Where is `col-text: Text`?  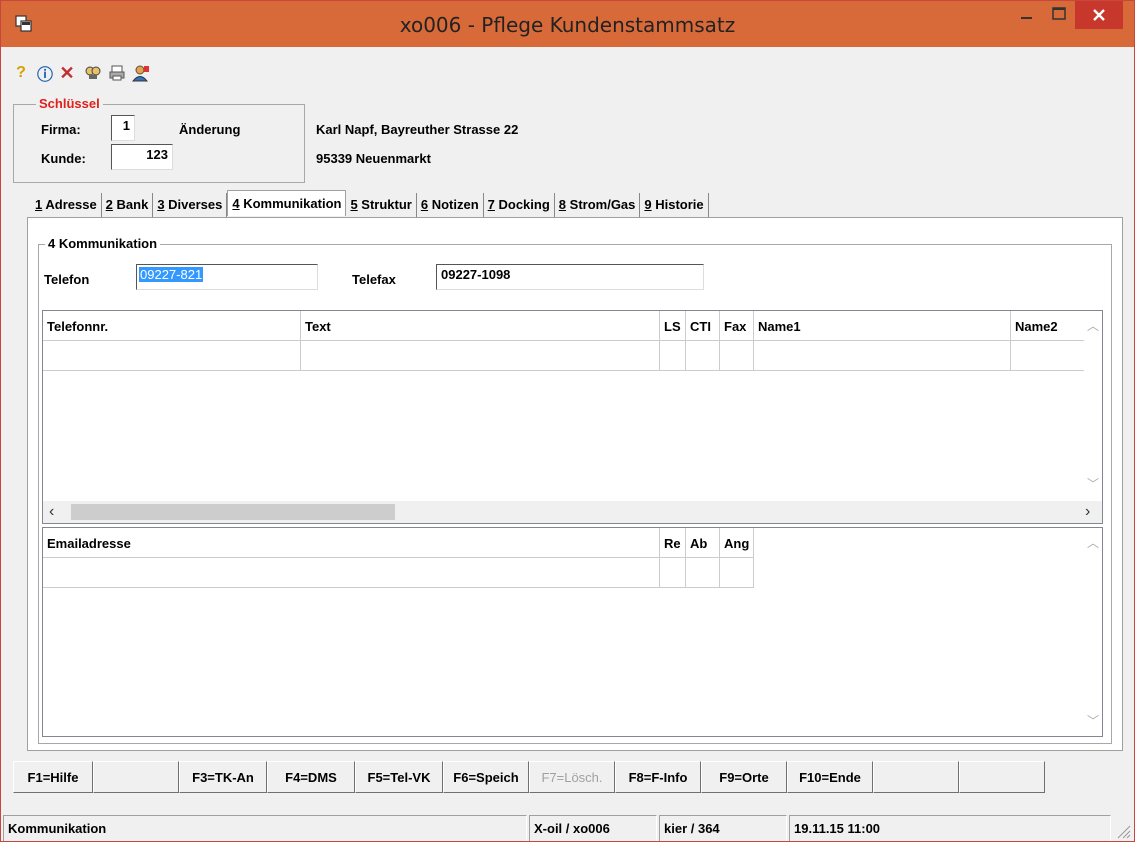
col-text: Text is located at coordinates (480, 326).